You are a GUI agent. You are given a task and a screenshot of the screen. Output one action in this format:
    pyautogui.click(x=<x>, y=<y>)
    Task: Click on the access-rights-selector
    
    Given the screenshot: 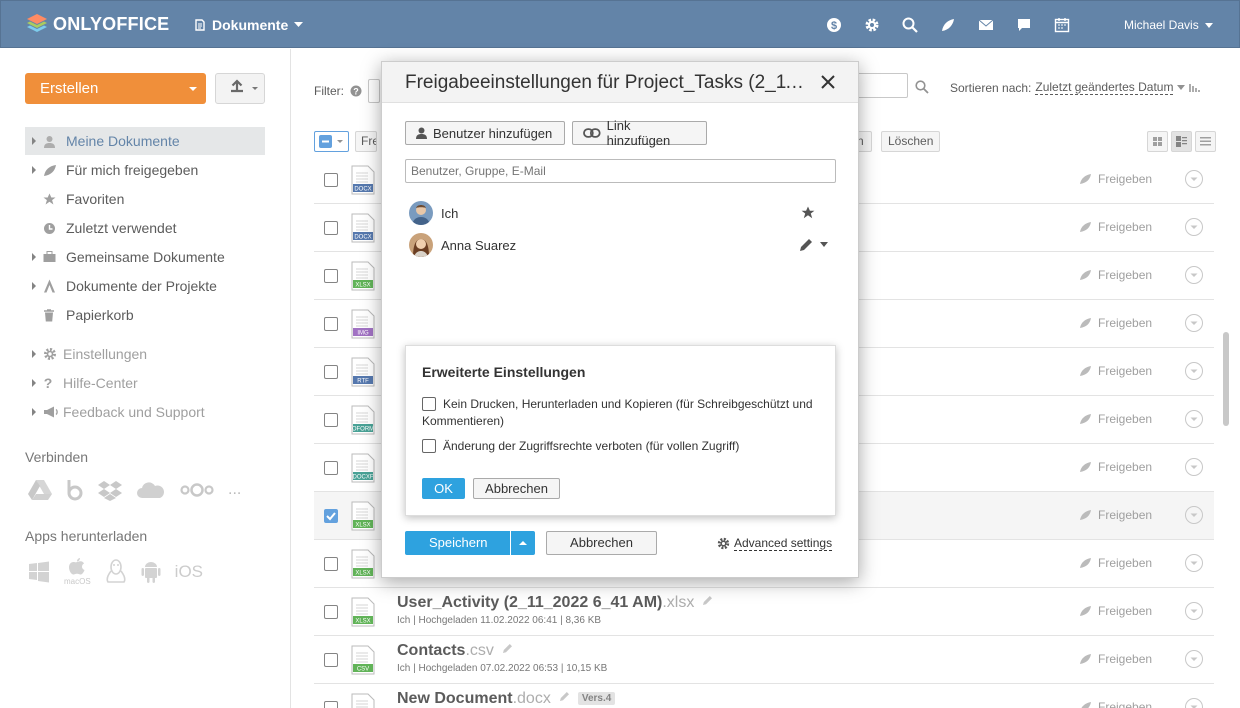 What is the action you would take?
    pyautogui.click(x=813, y=244)
    